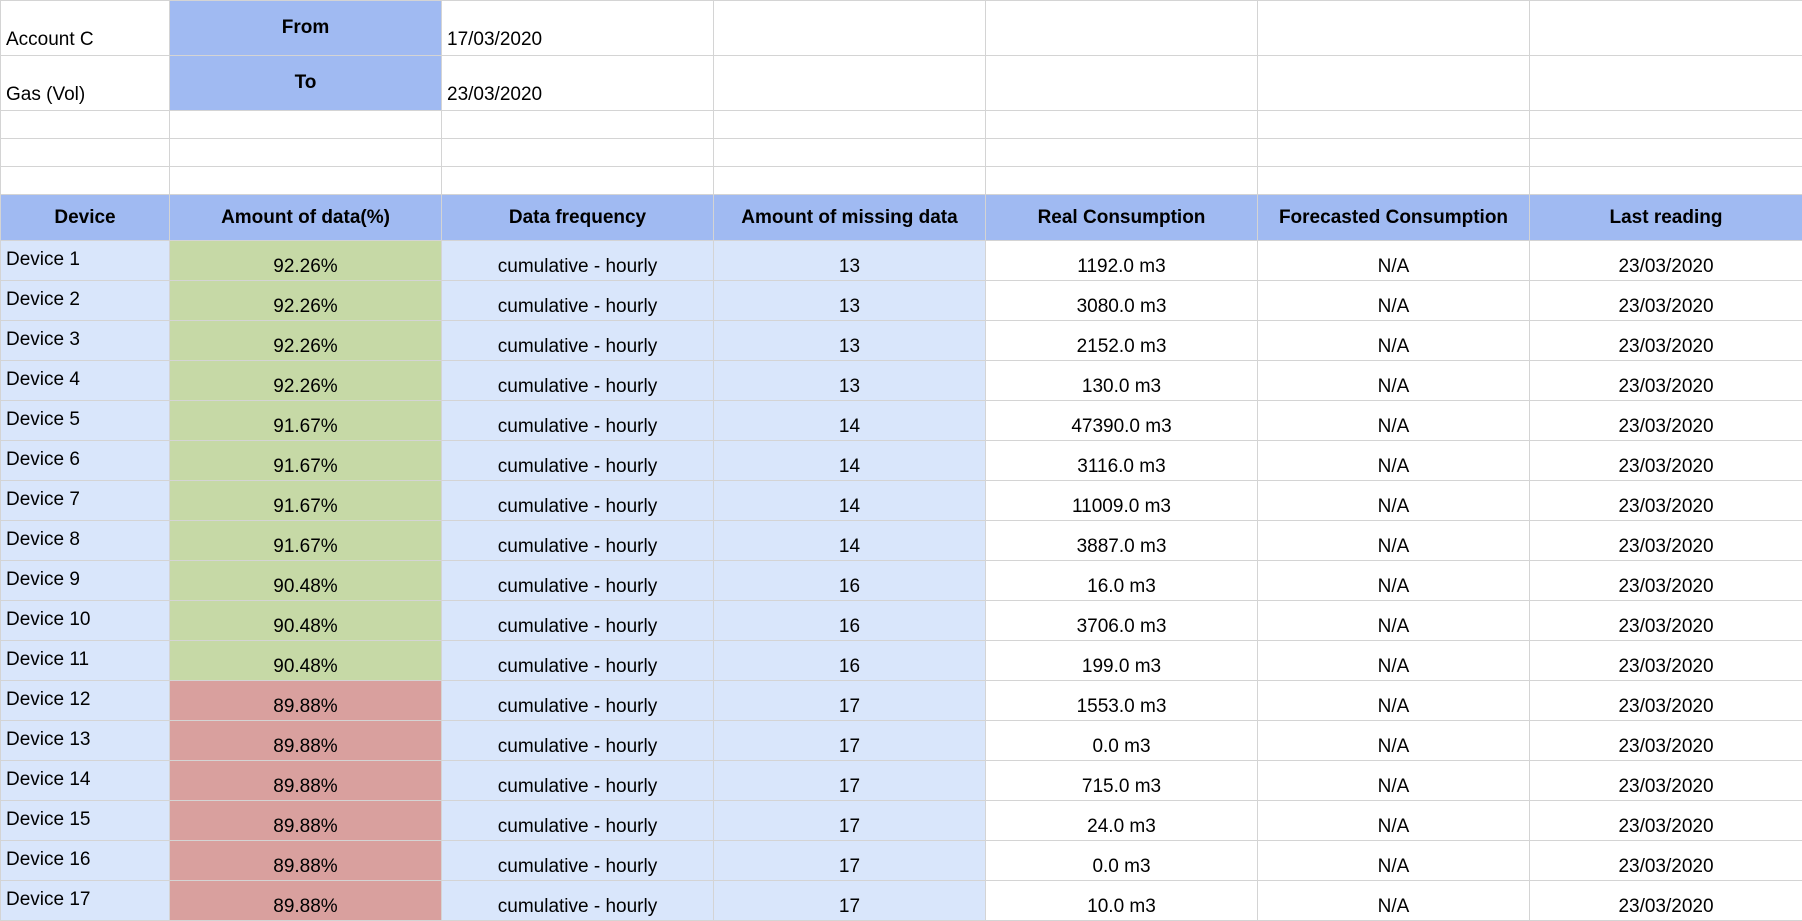  Describe the element at coordinates (1122, 661) in the screenshot. I see `real-consumption-cell: 199.0 m3` at that location.